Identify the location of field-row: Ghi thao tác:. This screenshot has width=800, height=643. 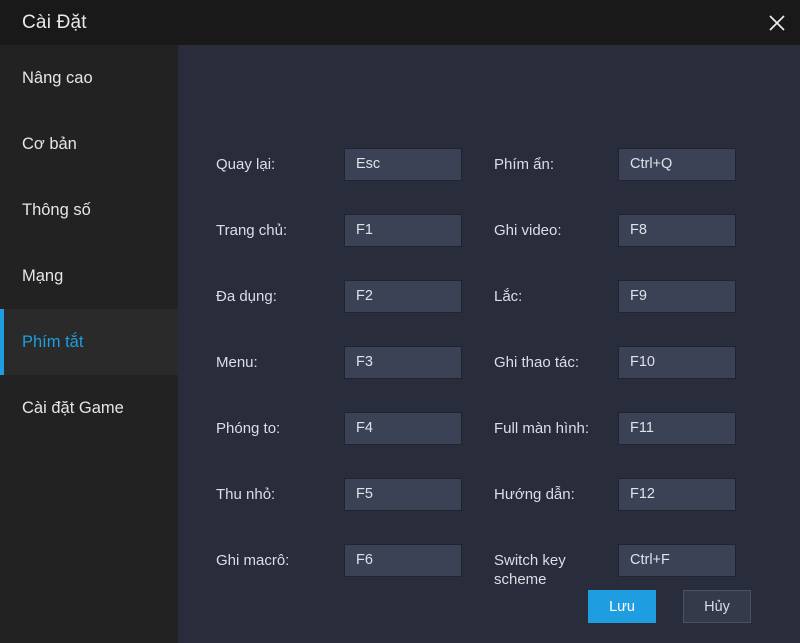
(536, 359).